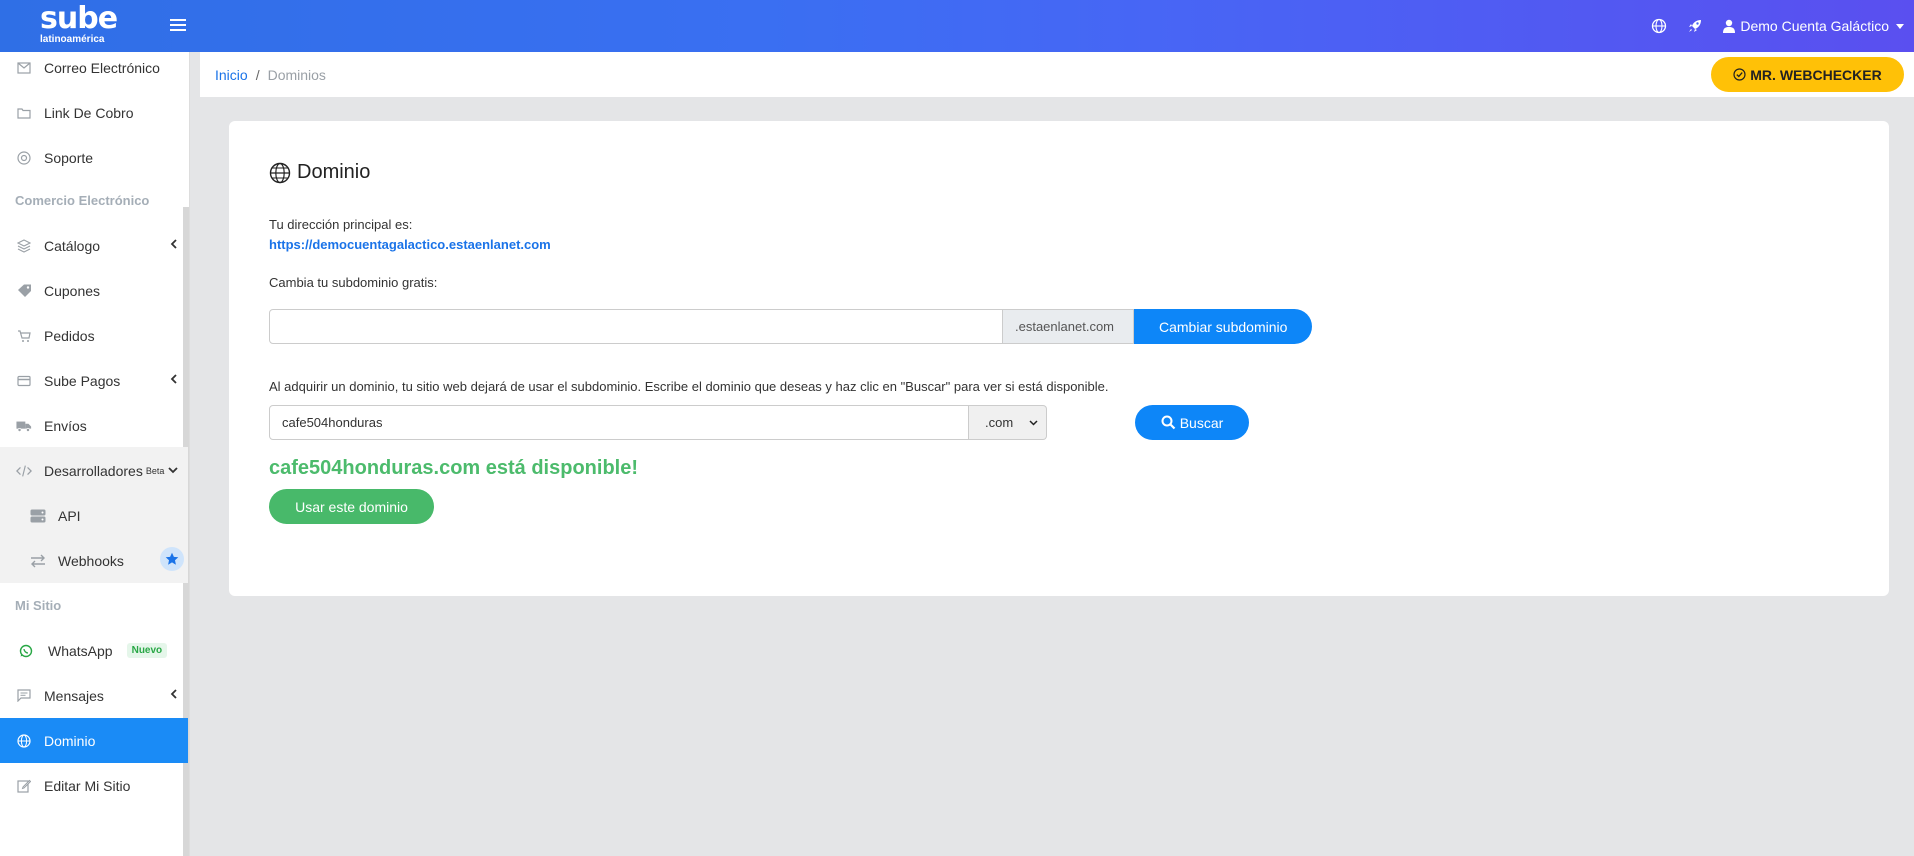 This screenshot has width=1914, height=856. Describe the element at coordinates (72, 245) in the screenshot. I see `sidebar-item-label: Catálogo` at that location.